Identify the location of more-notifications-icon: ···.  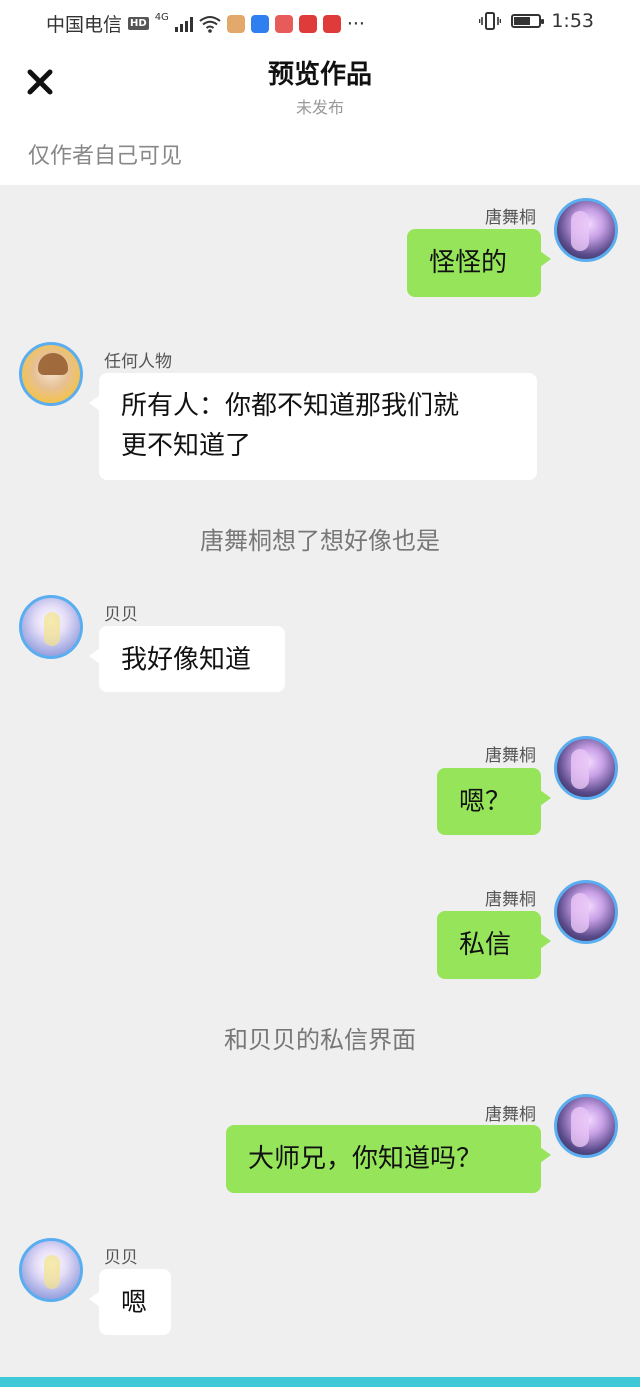
(355, 23).